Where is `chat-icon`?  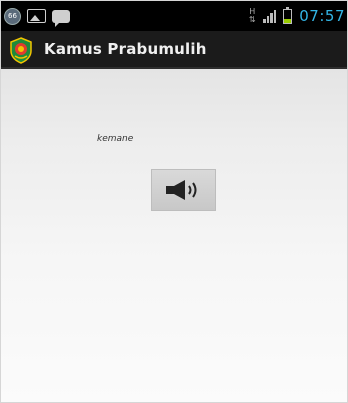 chat-icon is located at coordinates (61, 18).